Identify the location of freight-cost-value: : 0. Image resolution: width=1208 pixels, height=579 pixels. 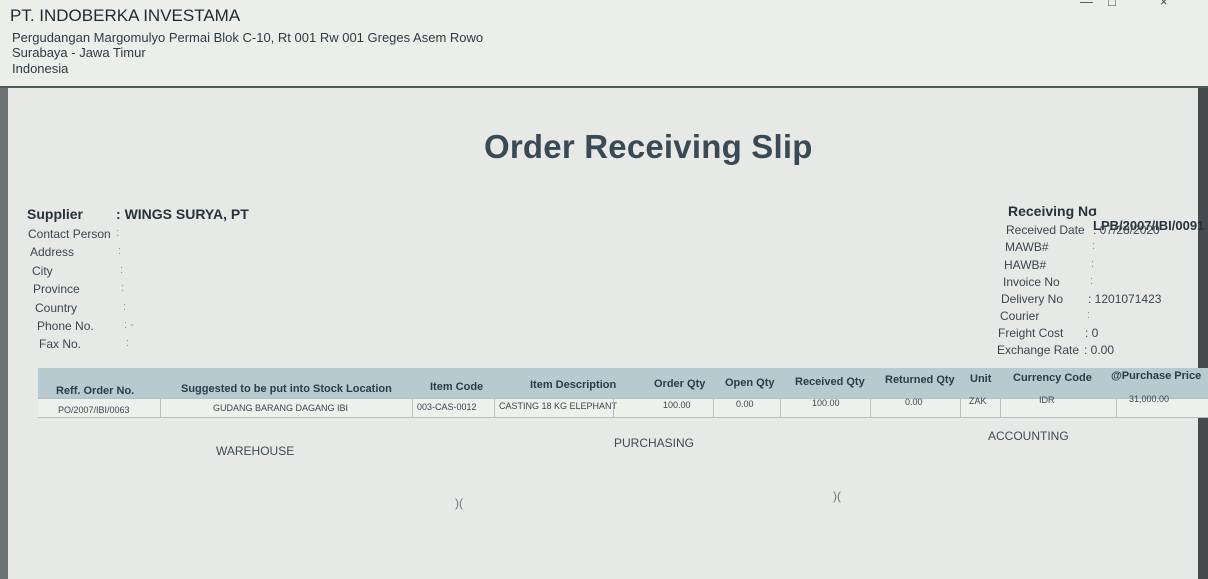
(1092, 333).